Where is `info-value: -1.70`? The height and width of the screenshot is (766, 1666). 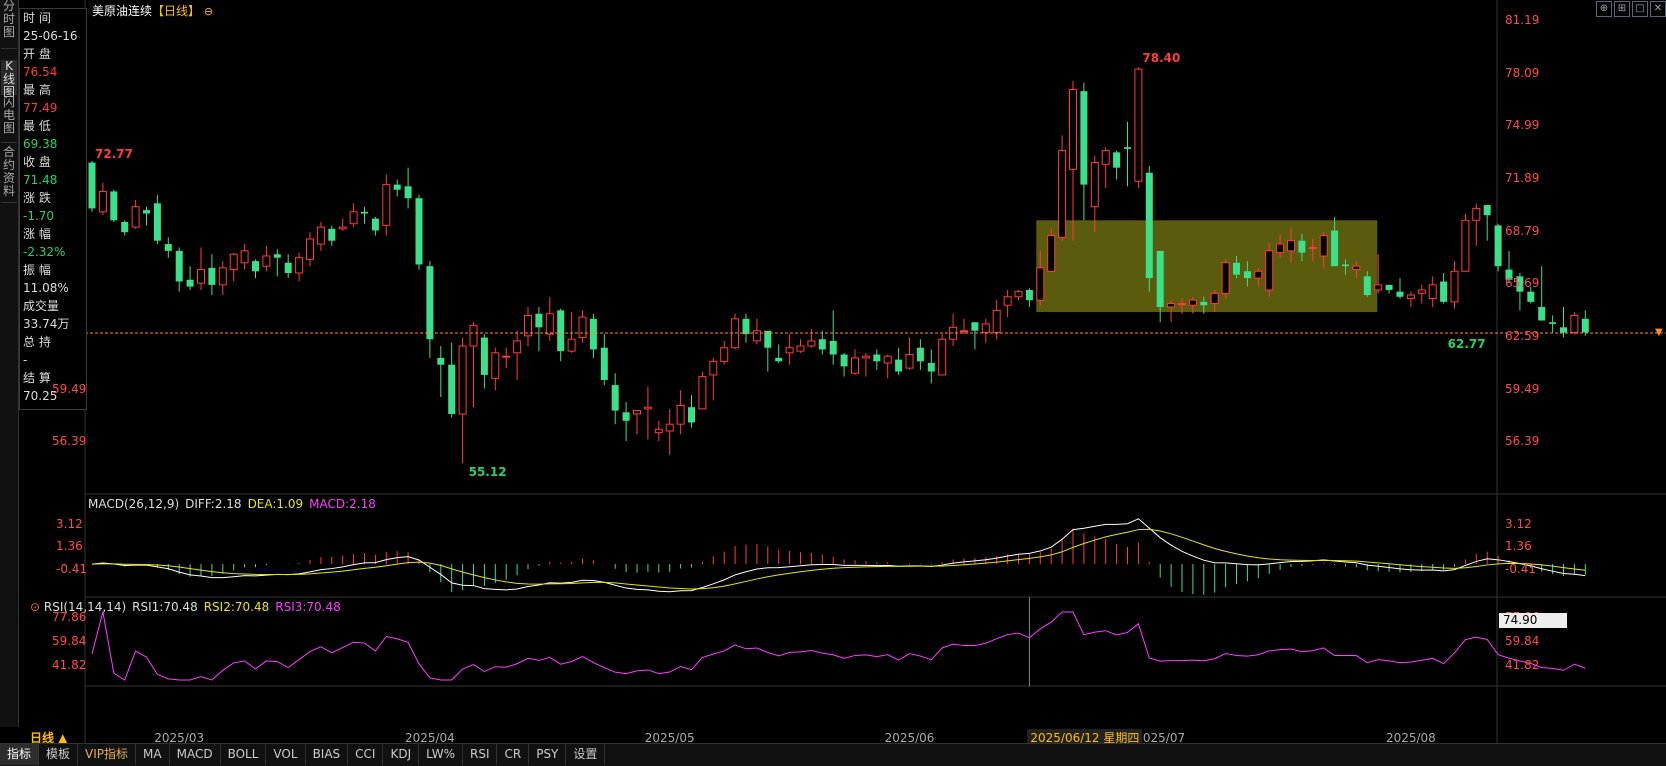
info-value: -1.70 is located at coordinates (39, 216).